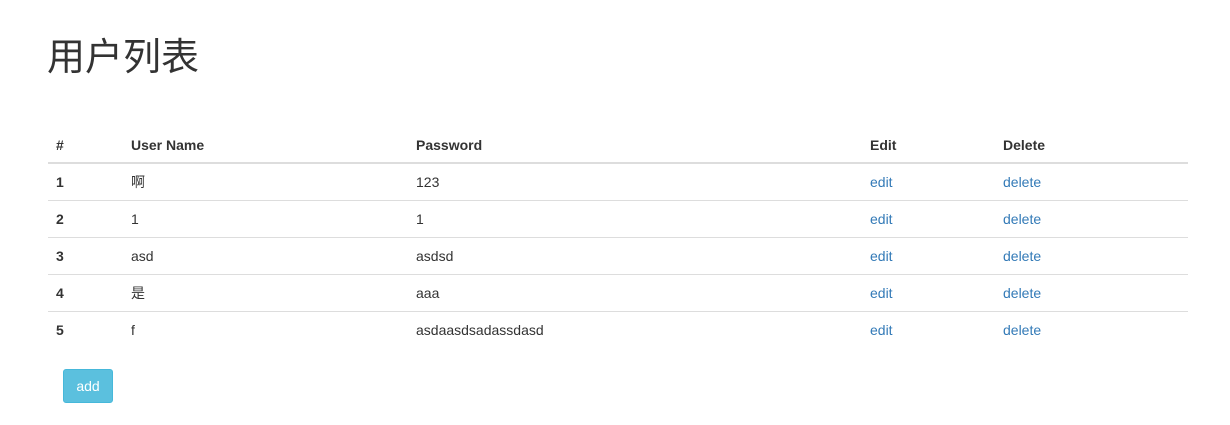 The image size is (1230, 425). What do you see at coordinates (1091, 145) in the screenshot?
I see `header-delete: Delete` at bounding box center [1091, 145].